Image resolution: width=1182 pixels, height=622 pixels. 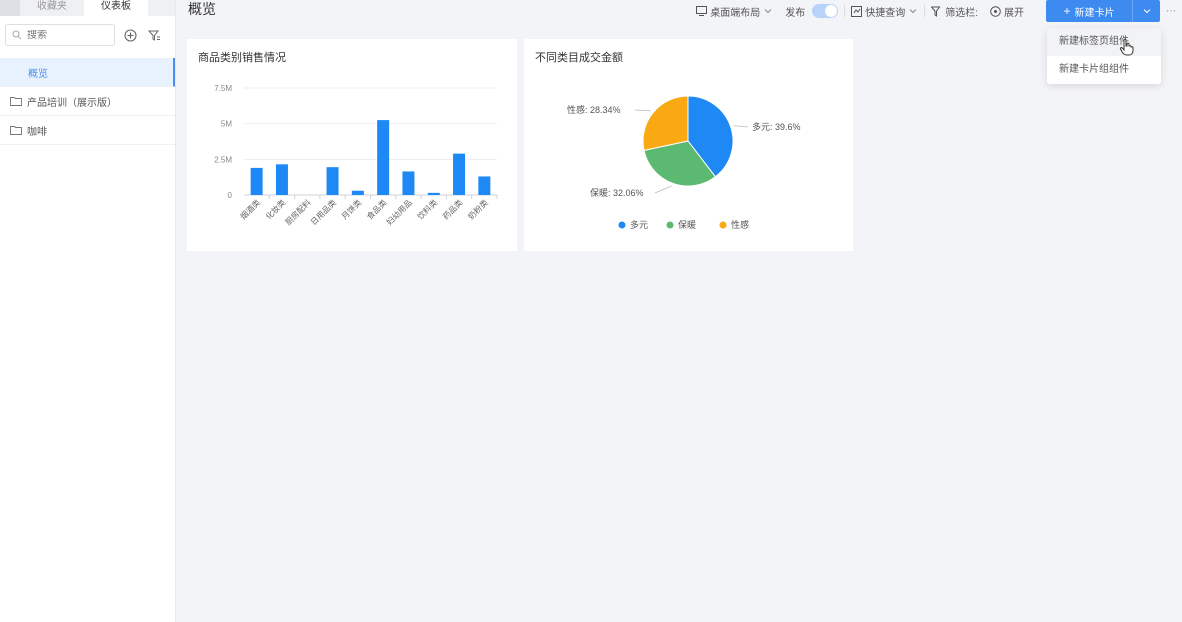 I want to click on x-tick-label: 厨房配料, so click(x=298, y=212).